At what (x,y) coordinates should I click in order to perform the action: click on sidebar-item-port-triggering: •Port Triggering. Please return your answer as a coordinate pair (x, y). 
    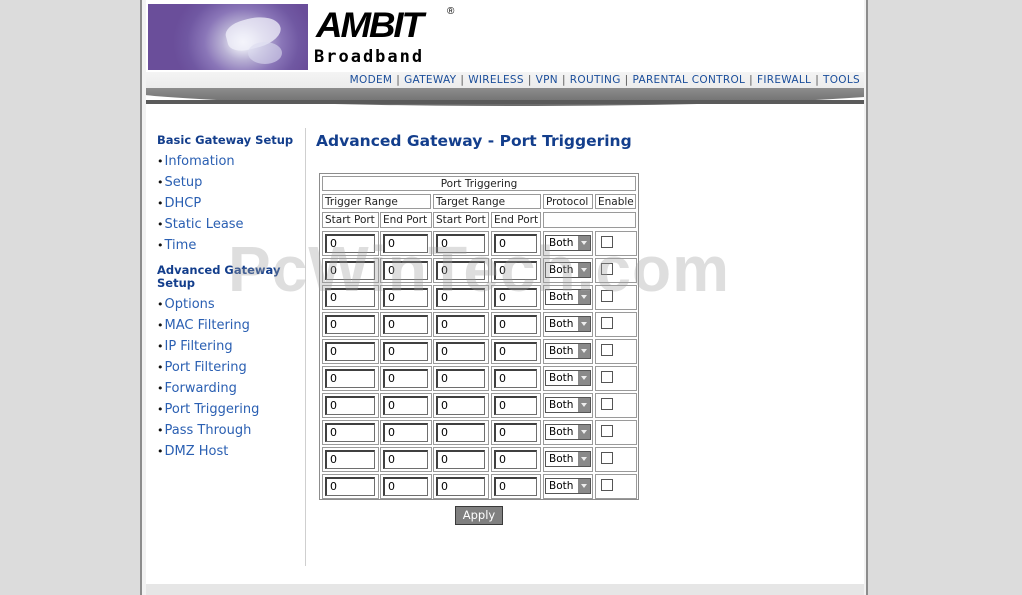
    Looking at the image, I should click on (229, 411).